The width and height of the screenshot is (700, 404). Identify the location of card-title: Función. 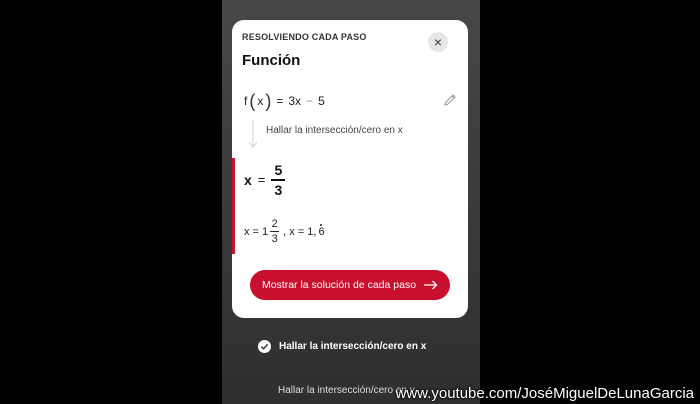
(271, 60).